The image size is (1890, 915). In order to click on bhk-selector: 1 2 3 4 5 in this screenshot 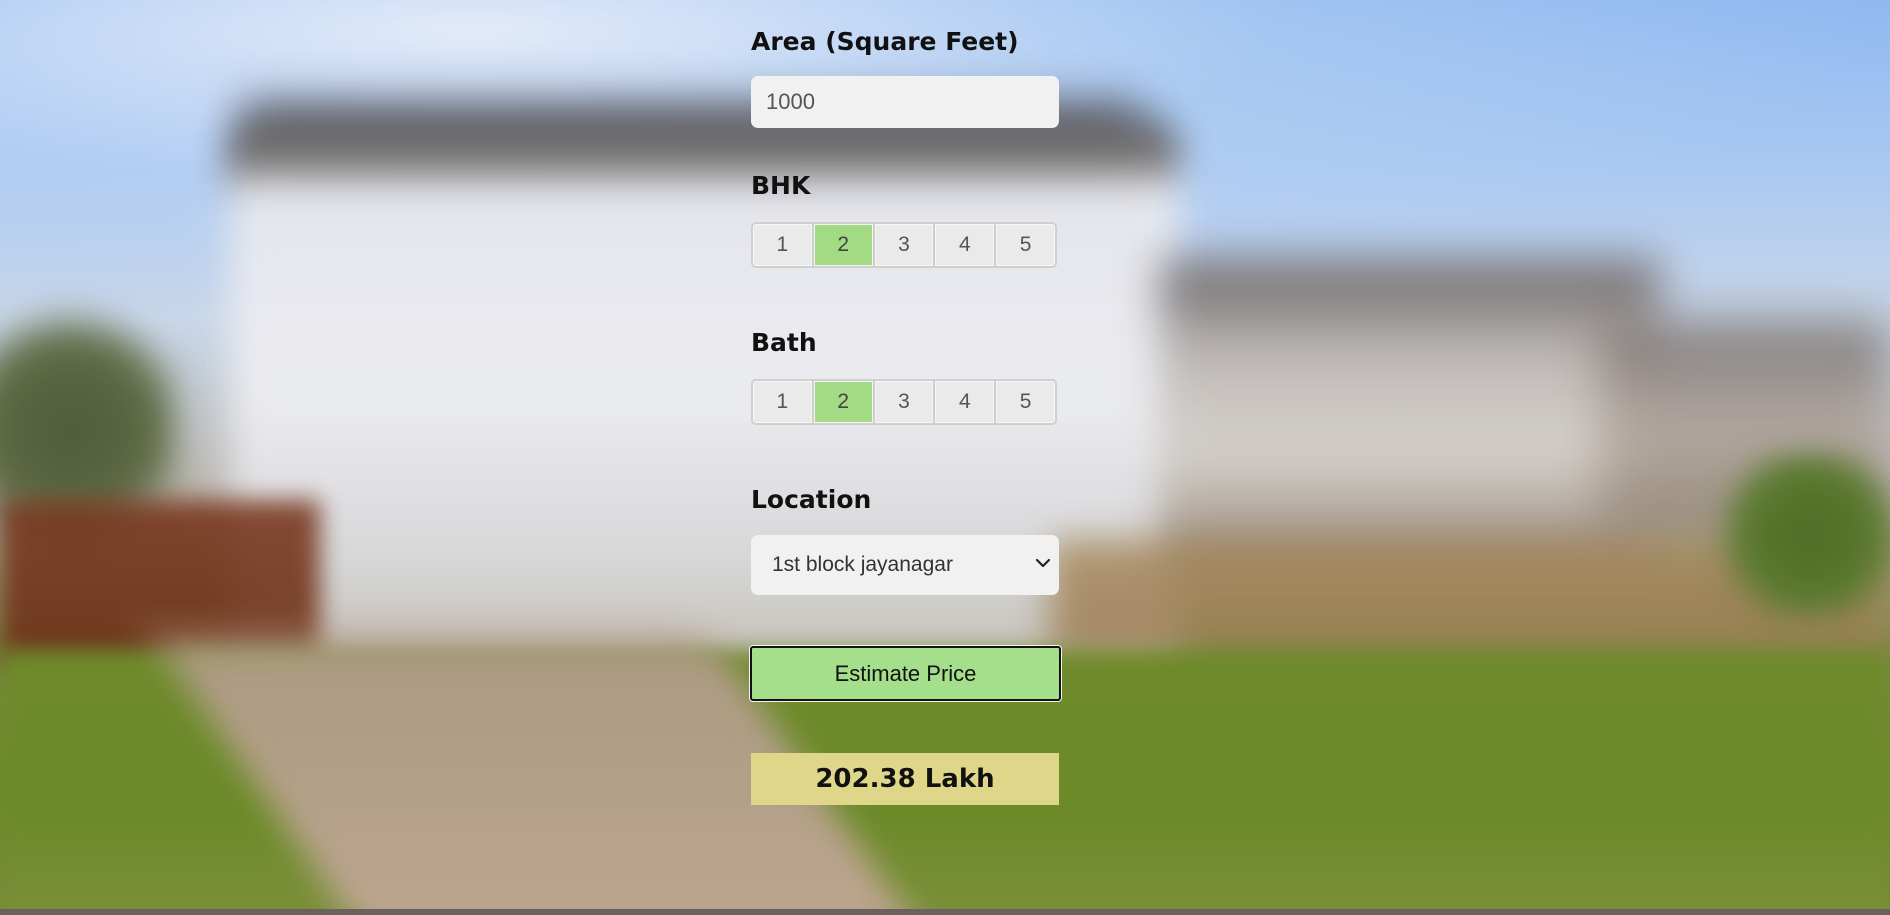, I will do `click(904, 245)`.